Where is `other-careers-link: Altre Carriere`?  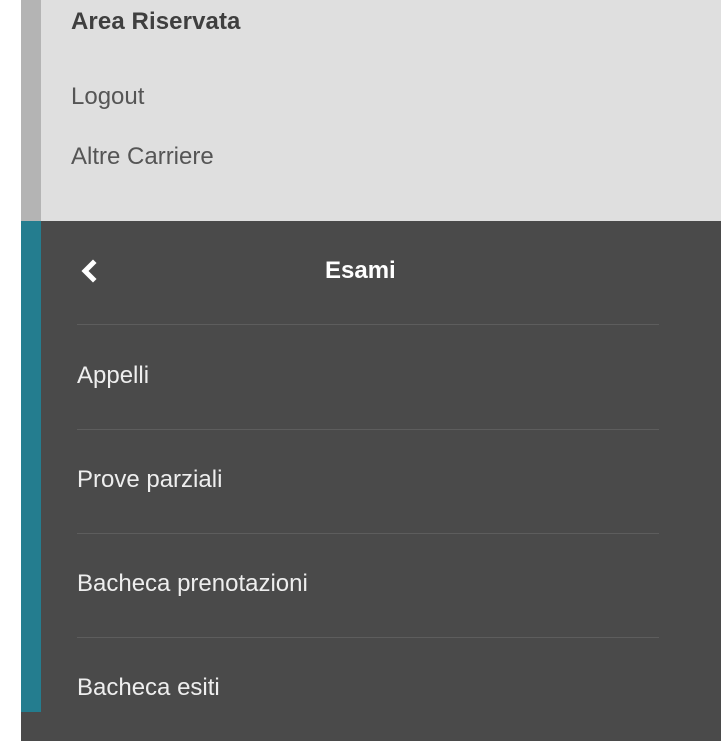
other-careers-link: Altre Carriere is located at coordinates (142, 157).